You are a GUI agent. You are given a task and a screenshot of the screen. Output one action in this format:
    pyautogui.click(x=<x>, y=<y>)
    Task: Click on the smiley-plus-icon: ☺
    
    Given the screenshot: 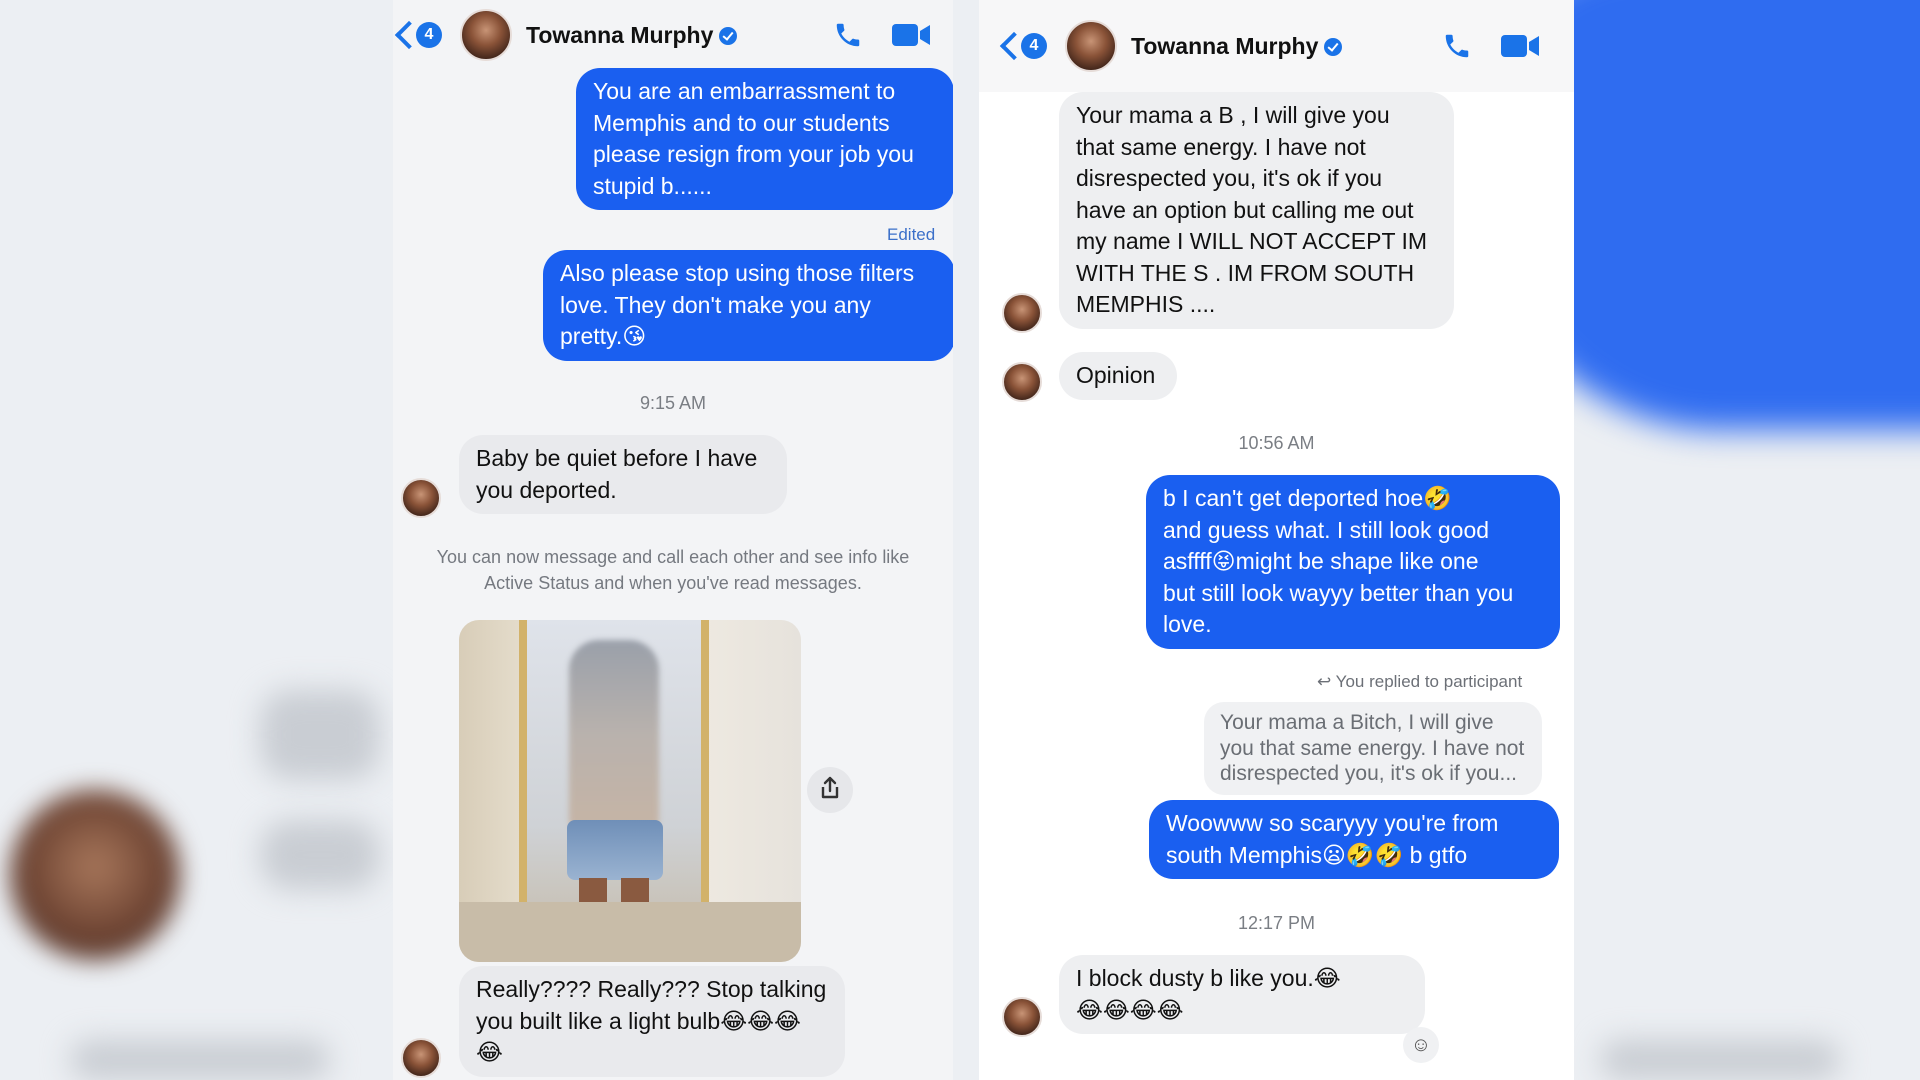 What is the action you would take?
    pyautogui.click(x=1421, y=1044)
    